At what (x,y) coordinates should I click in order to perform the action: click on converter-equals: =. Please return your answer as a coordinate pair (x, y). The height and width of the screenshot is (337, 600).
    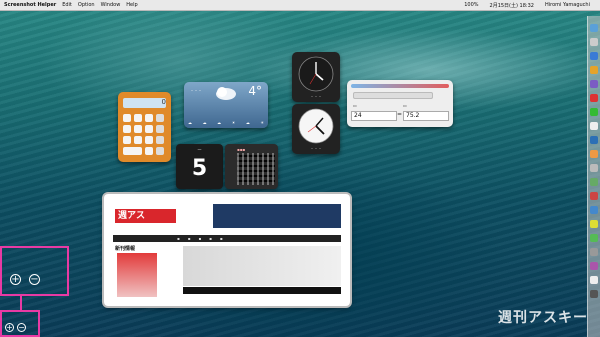
    Looking at the image, I should click on (400, 114).